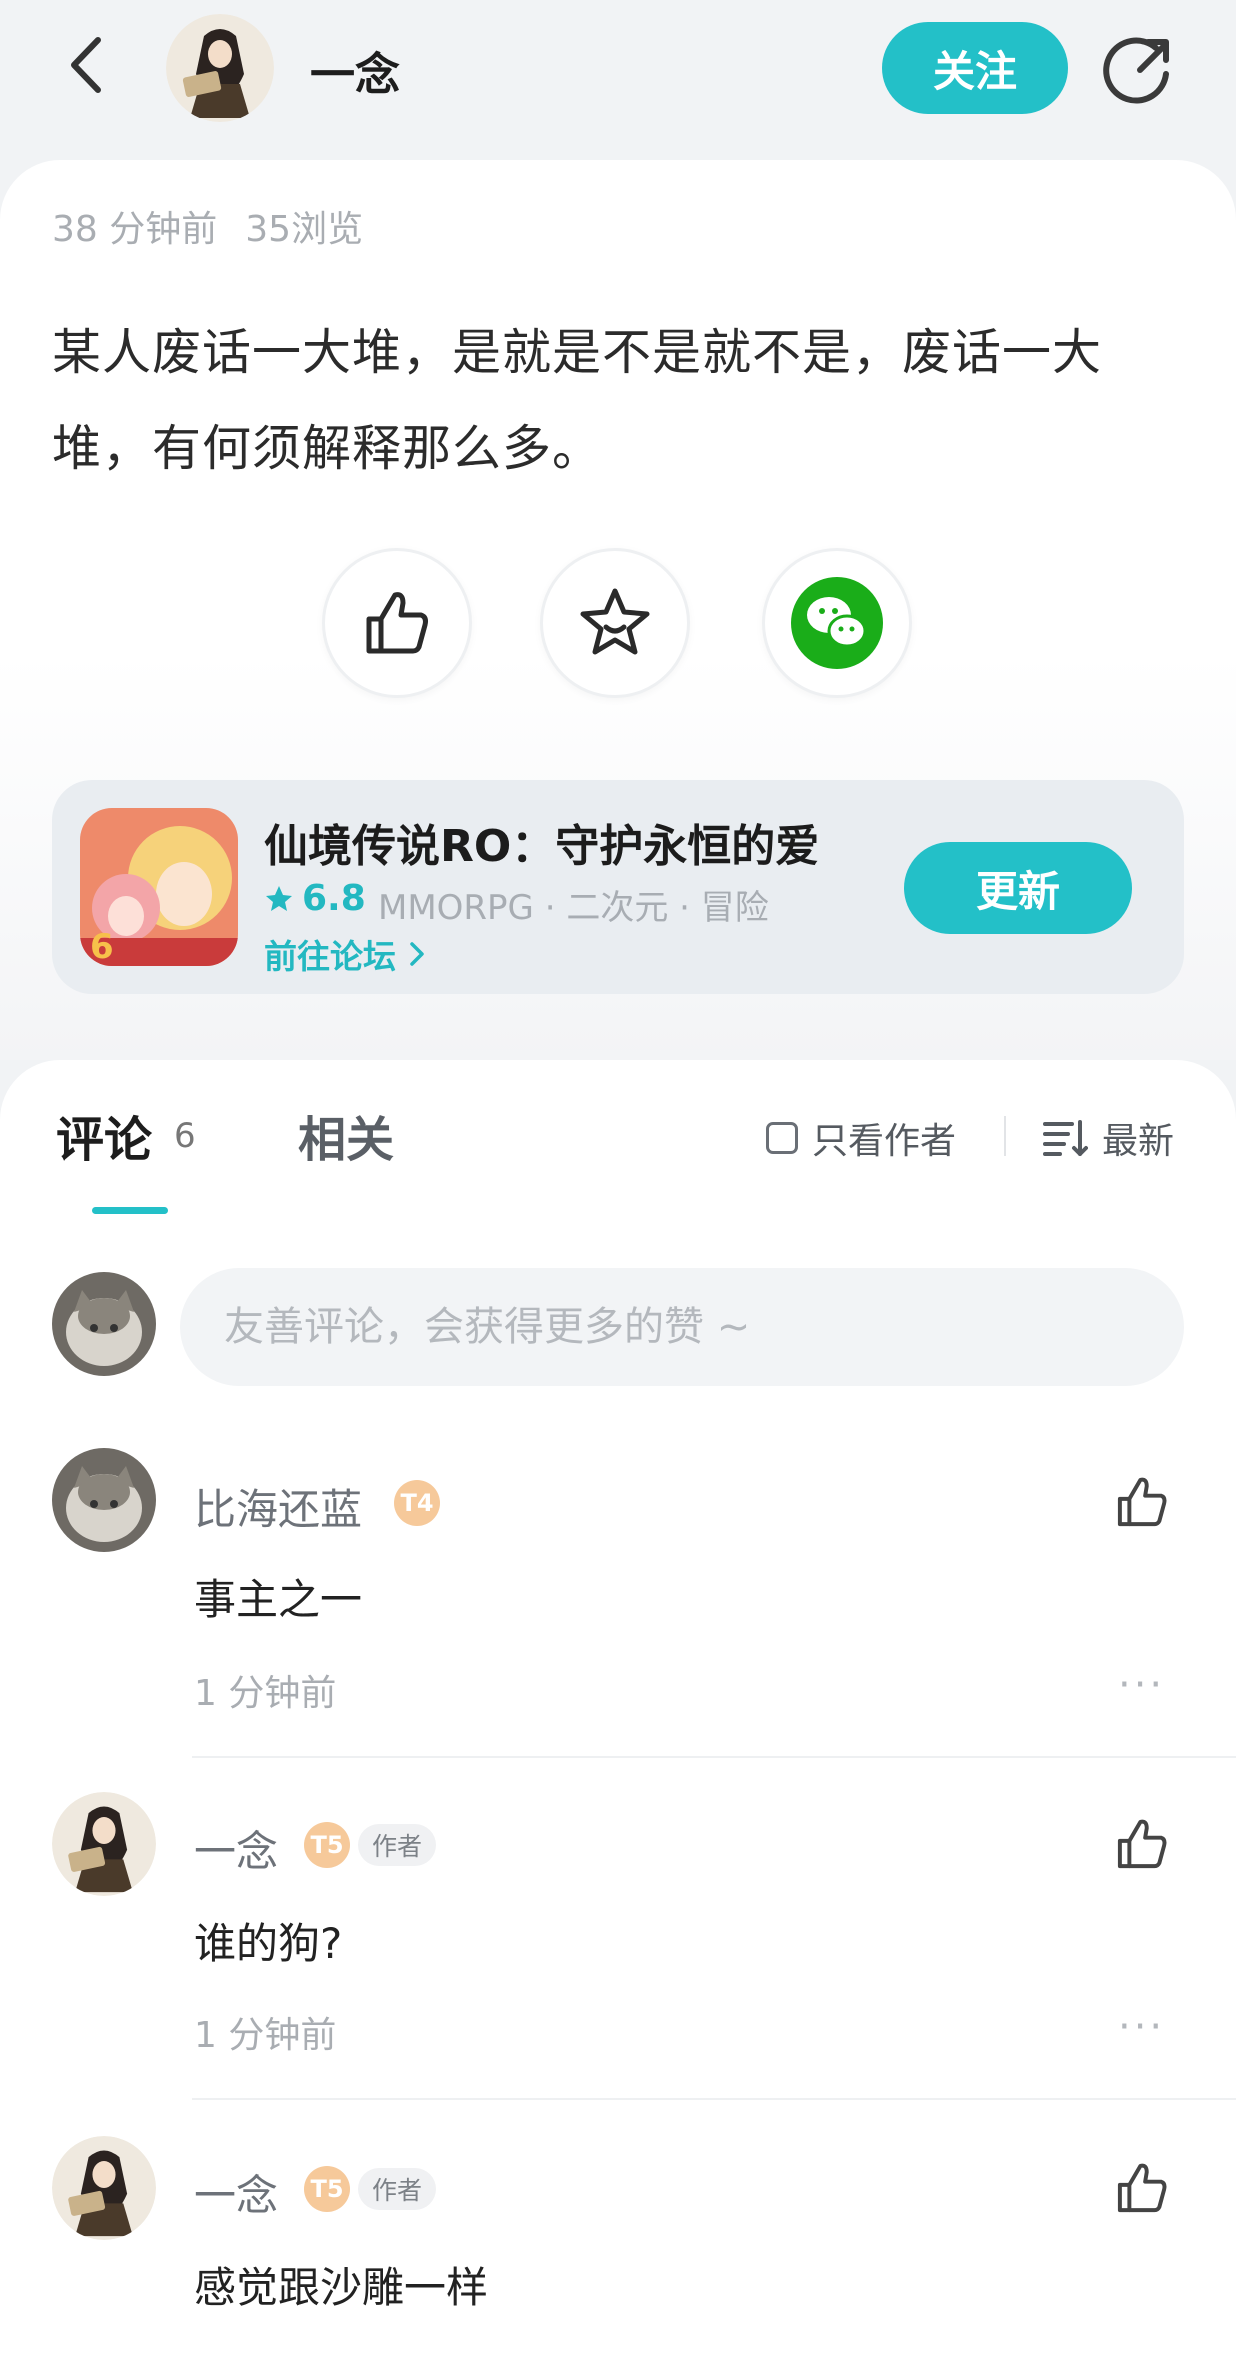 The width and height of the screenshot is (1236, 2365). I want to click on wechat-icon, so click(837, 623).